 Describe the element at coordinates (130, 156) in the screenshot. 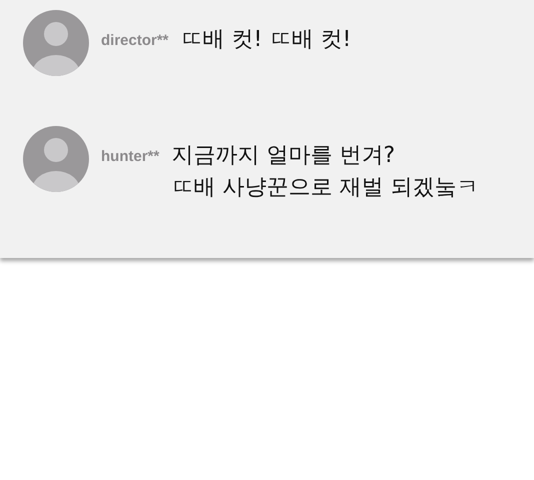

I see `username: hunter**` at that location.